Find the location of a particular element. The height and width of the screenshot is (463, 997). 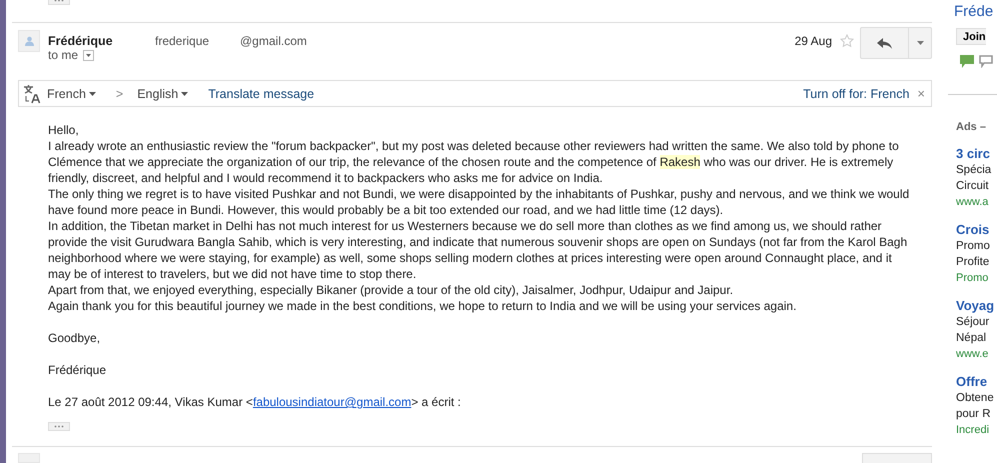

ellipsis-icon is located at coordinates (59, 426).